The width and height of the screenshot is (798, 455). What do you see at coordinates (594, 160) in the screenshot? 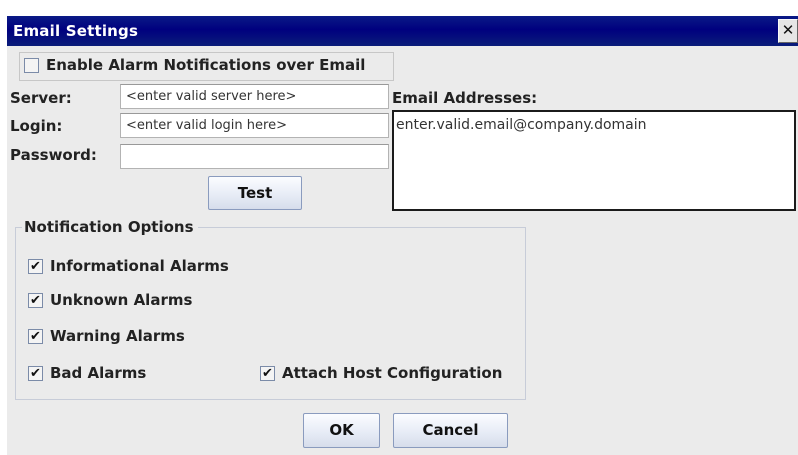
I see `email-addresses-list: enter.valid.email@company.domain` at bounding box center [594, 160].